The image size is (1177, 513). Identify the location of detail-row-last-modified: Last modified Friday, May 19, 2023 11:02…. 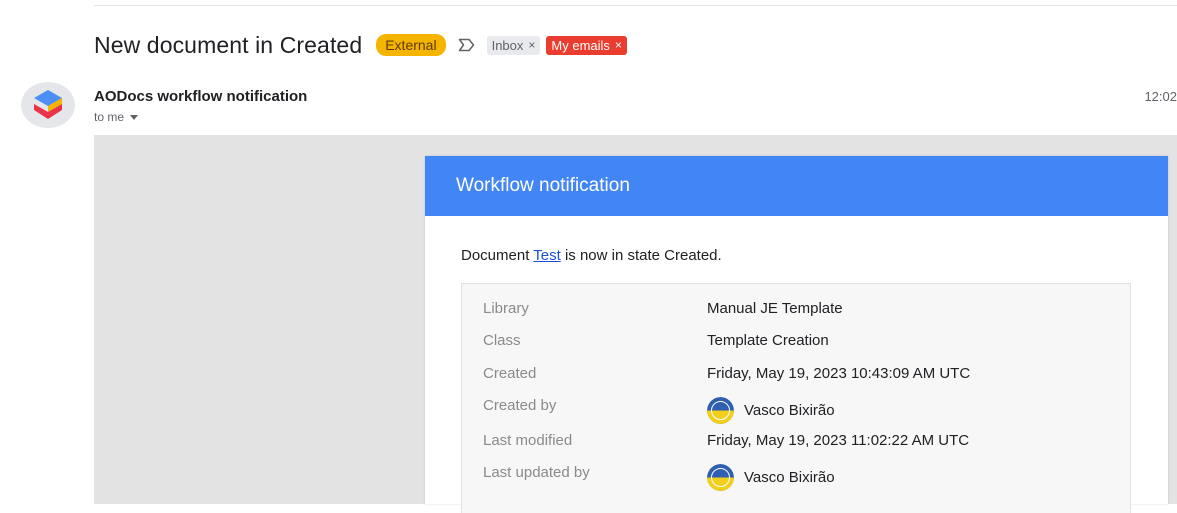
(796, 444).